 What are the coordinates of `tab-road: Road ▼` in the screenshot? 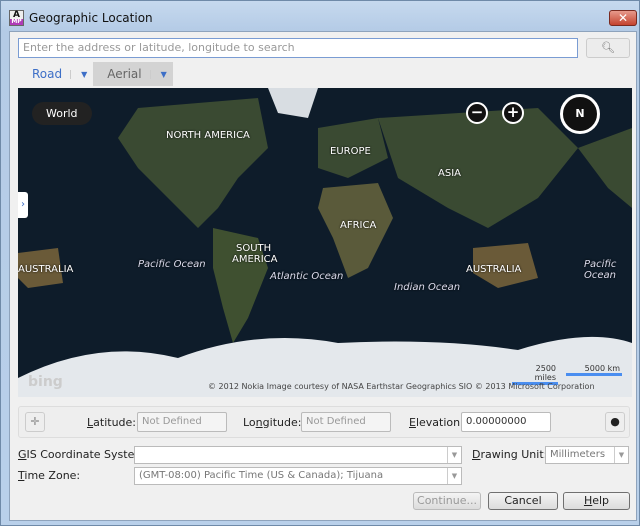 It's located at (55, 74).